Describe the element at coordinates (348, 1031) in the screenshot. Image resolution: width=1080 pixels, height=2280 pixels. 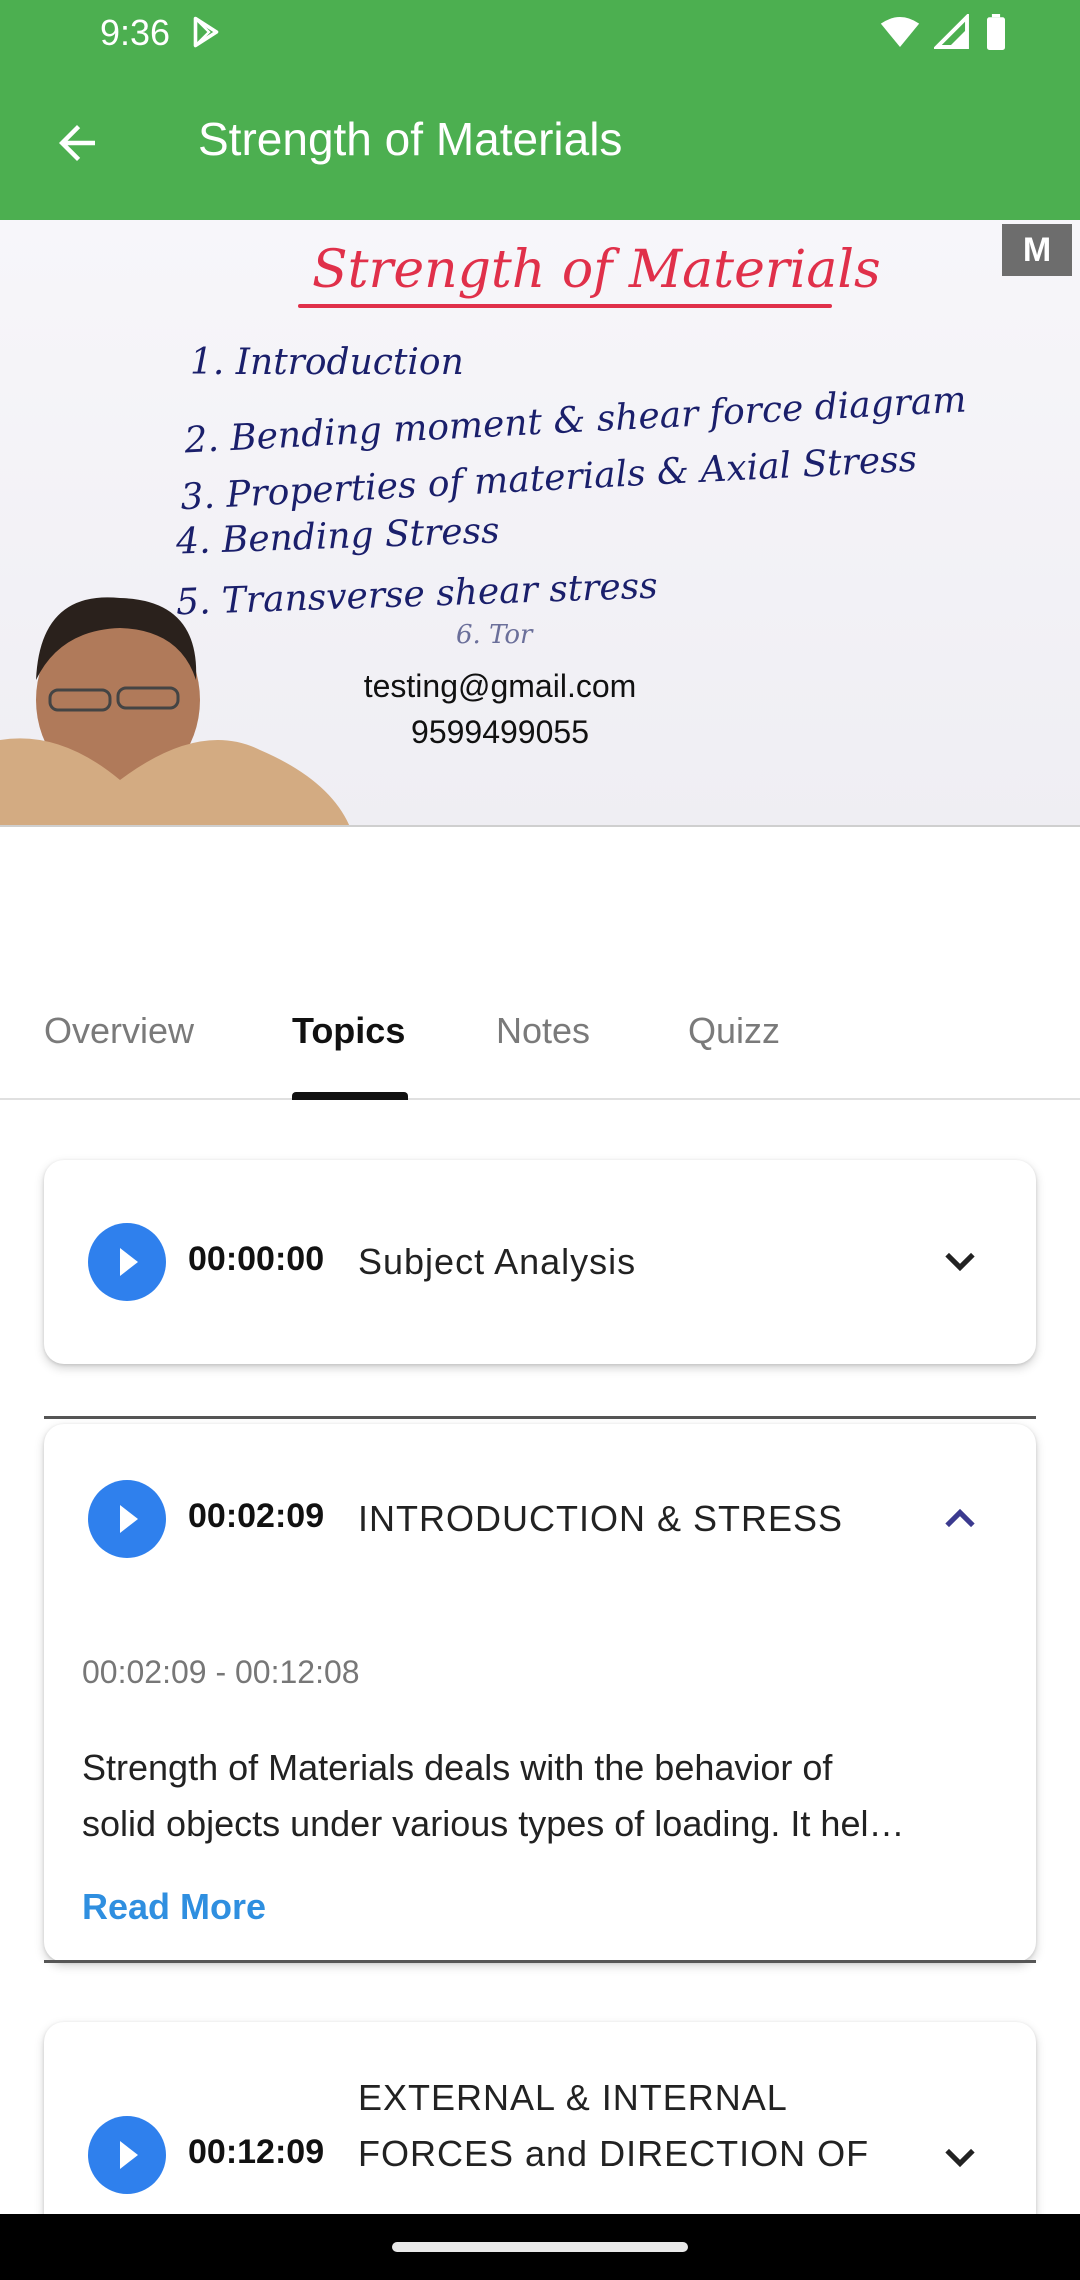
I see `tab-topics: Topics` at that location.